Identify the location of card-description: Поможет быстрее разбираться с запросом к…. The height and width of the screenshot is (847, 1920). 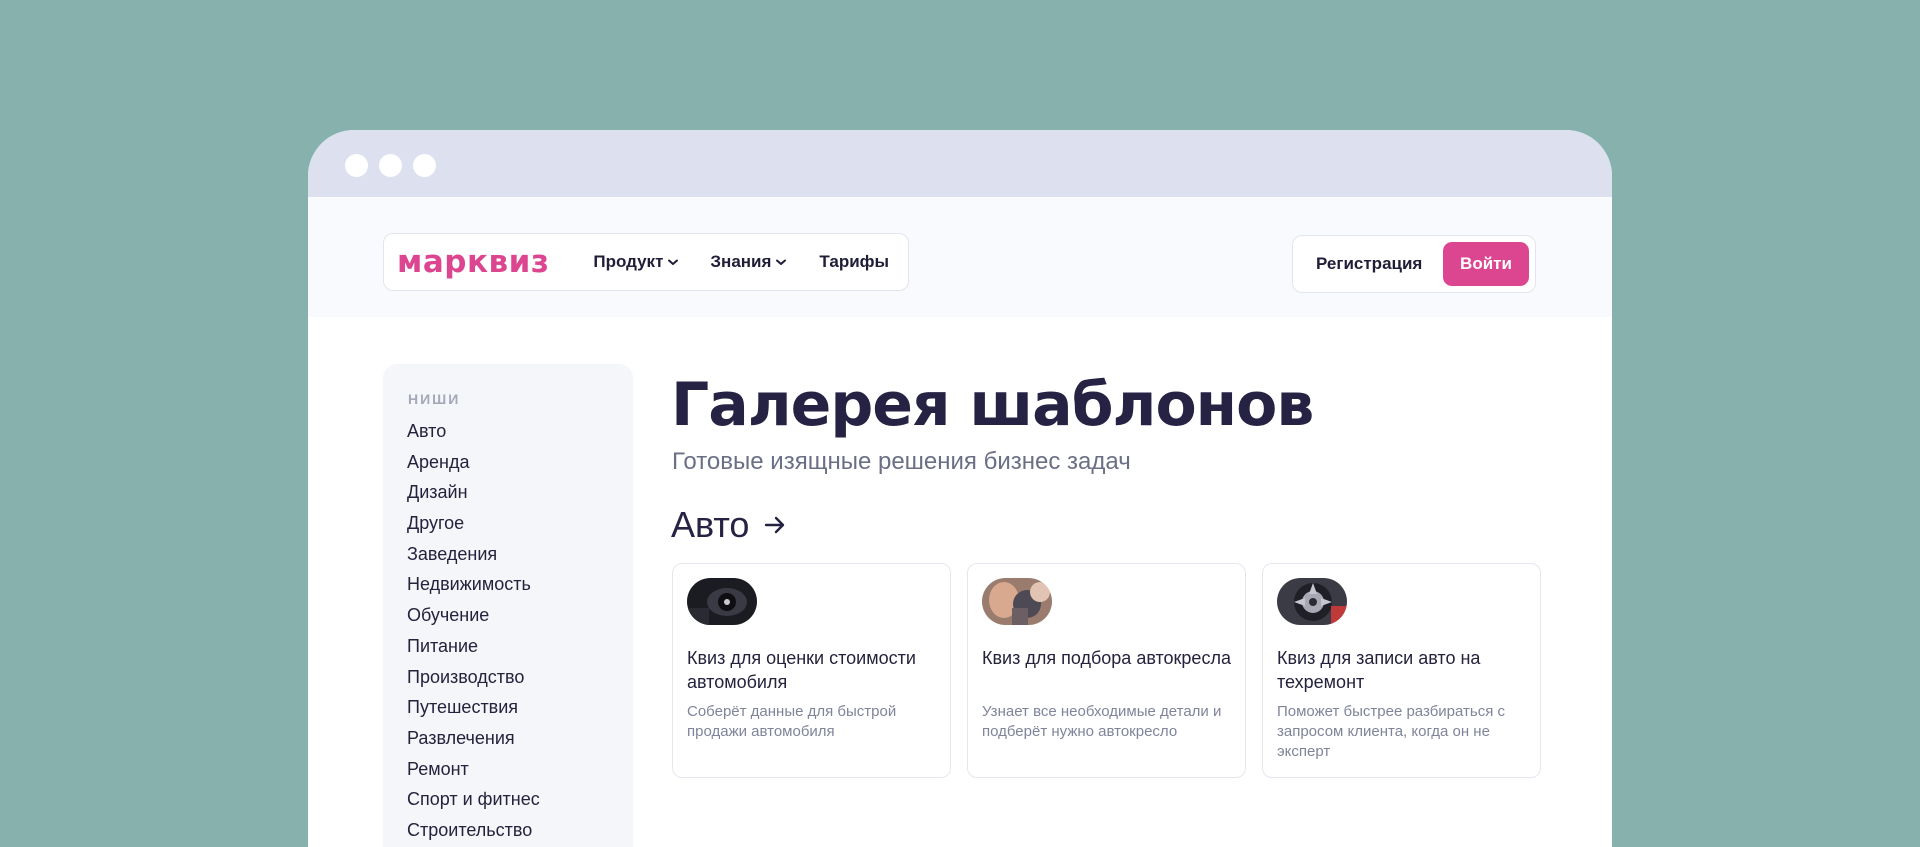
(1391, 731).